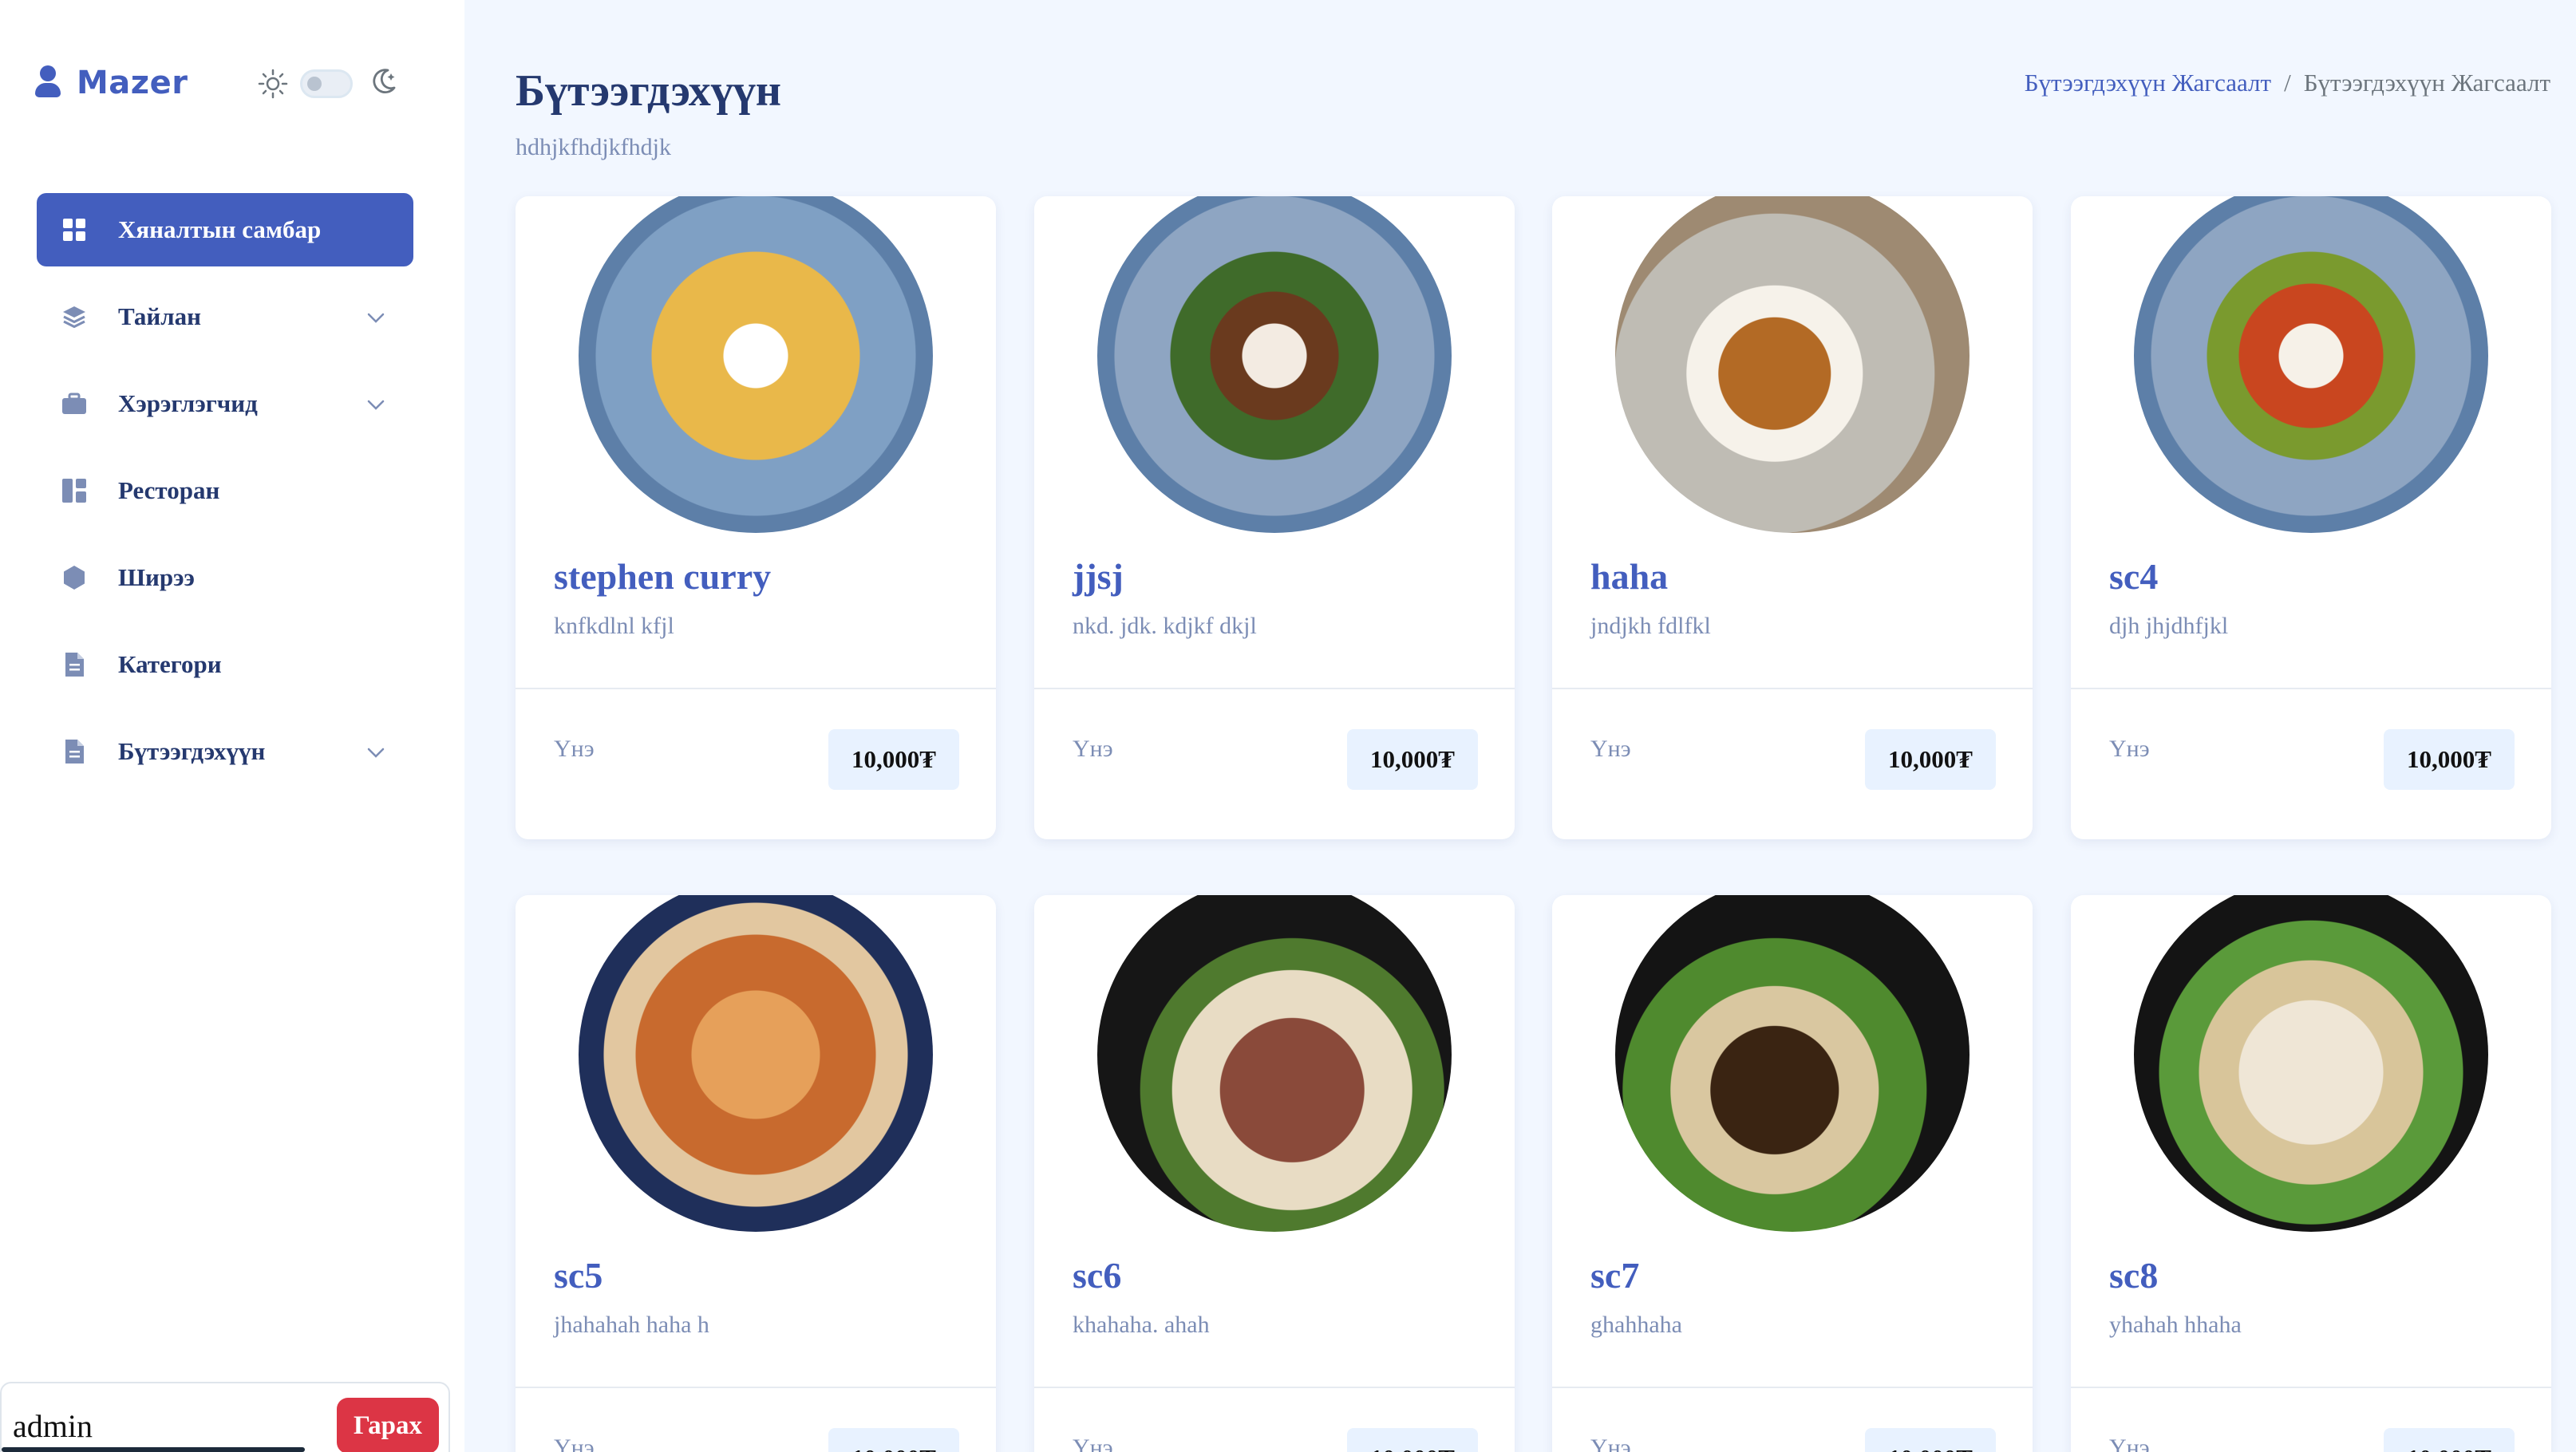 This screenshot has height=1452, width=2576. I want to click on sun-icon, so click(273, 84).